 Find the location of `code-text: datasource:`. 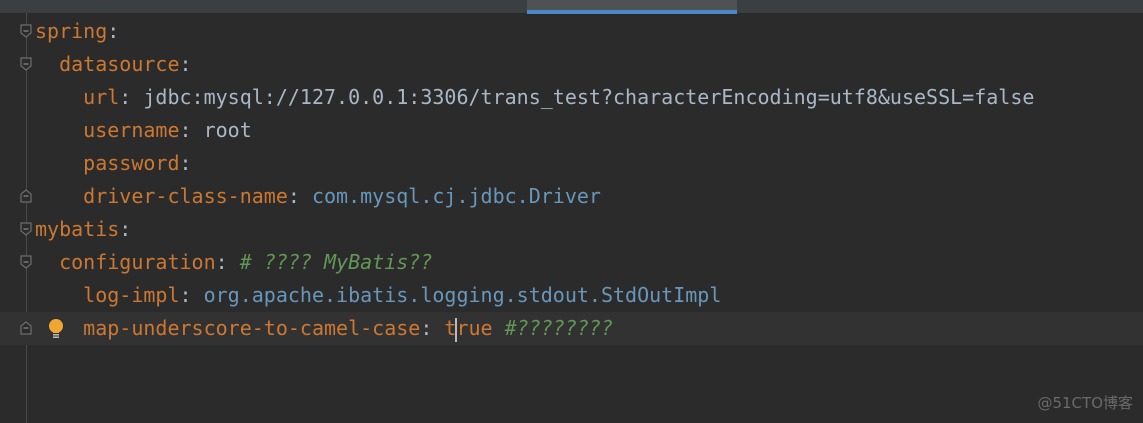

code-text: datasource: is located at coordinates (113, 64).